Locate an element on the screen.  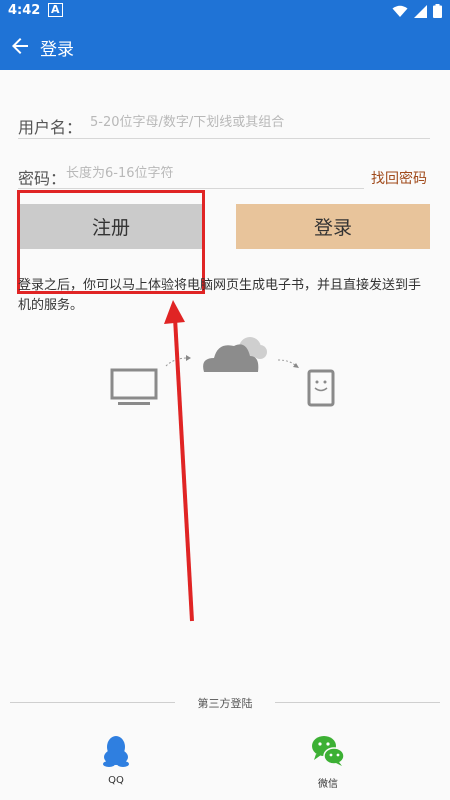
status-bar: 4:42 A is located at coordinates (225, 11).